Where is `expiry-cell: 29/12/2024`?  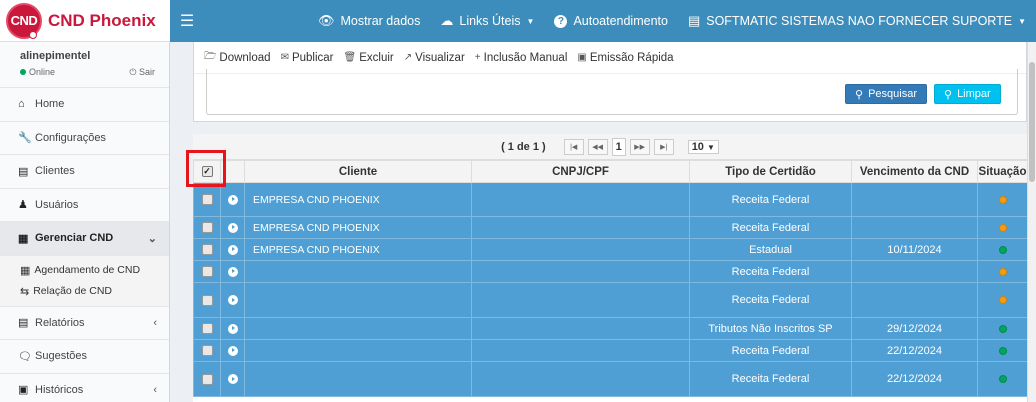 expiry-cell: 29/12/2024 is located at coordinates (914, 328).